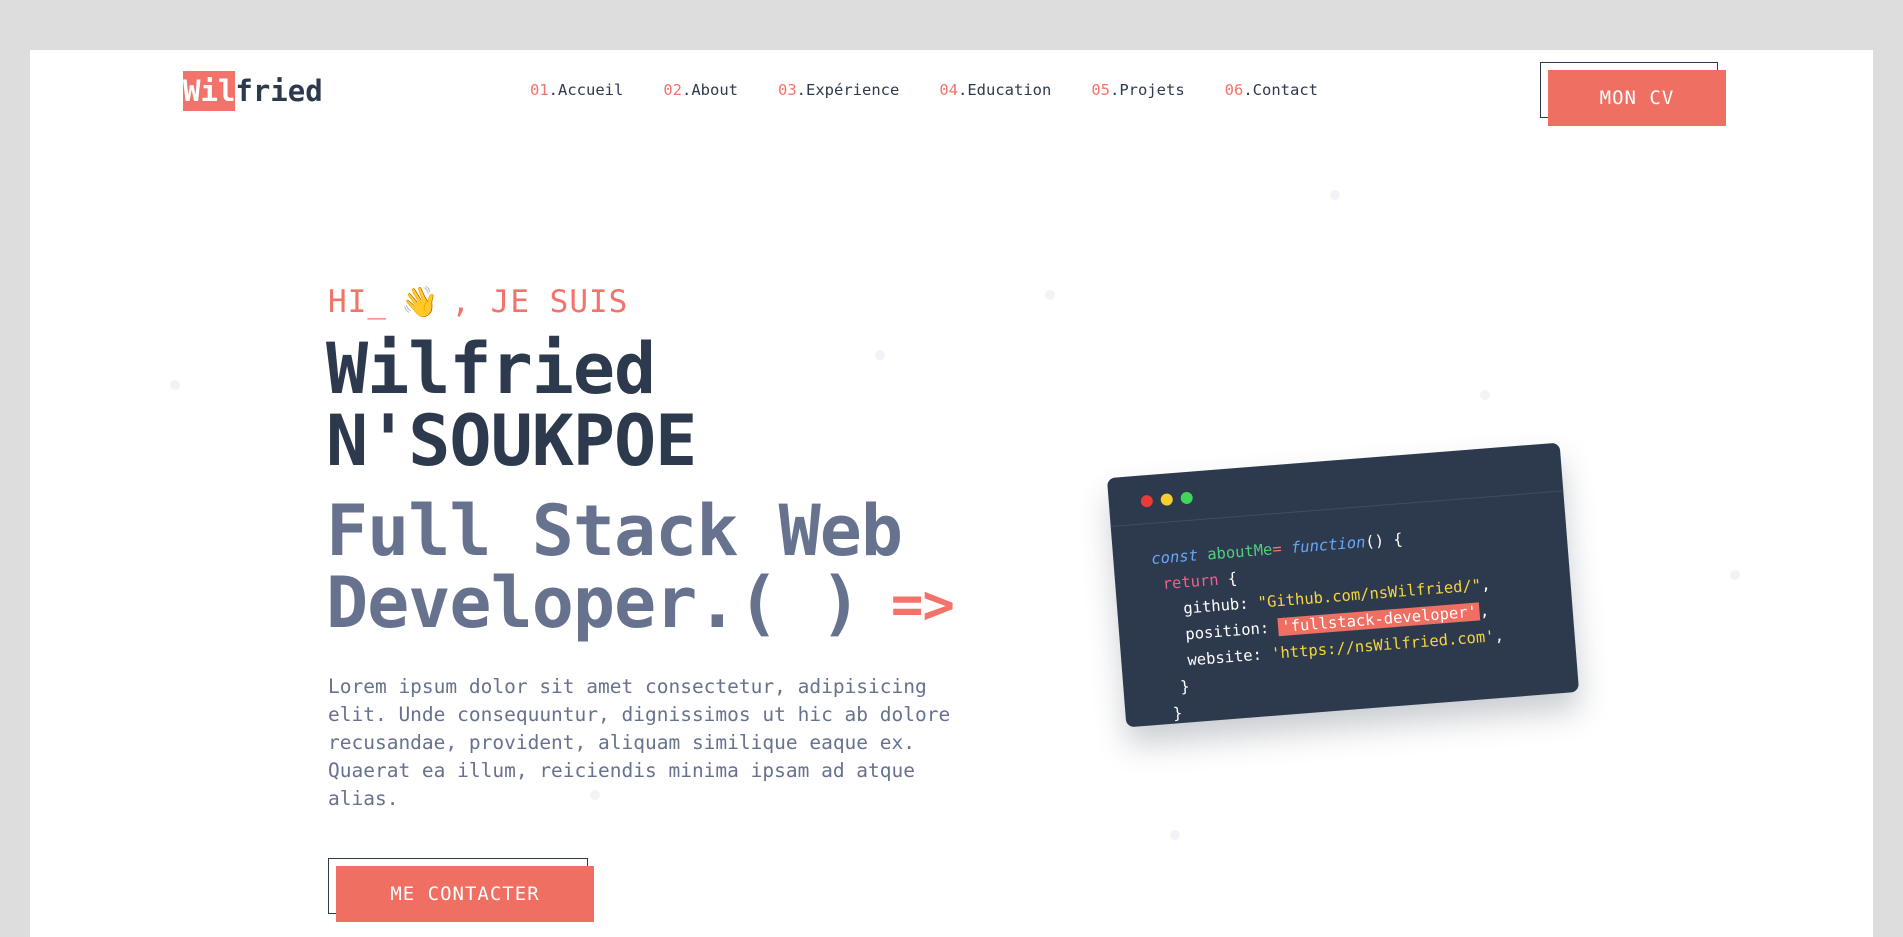 The image size is (1903, 937). I want to click on maximize-dot-icon, so click(1187, 498).